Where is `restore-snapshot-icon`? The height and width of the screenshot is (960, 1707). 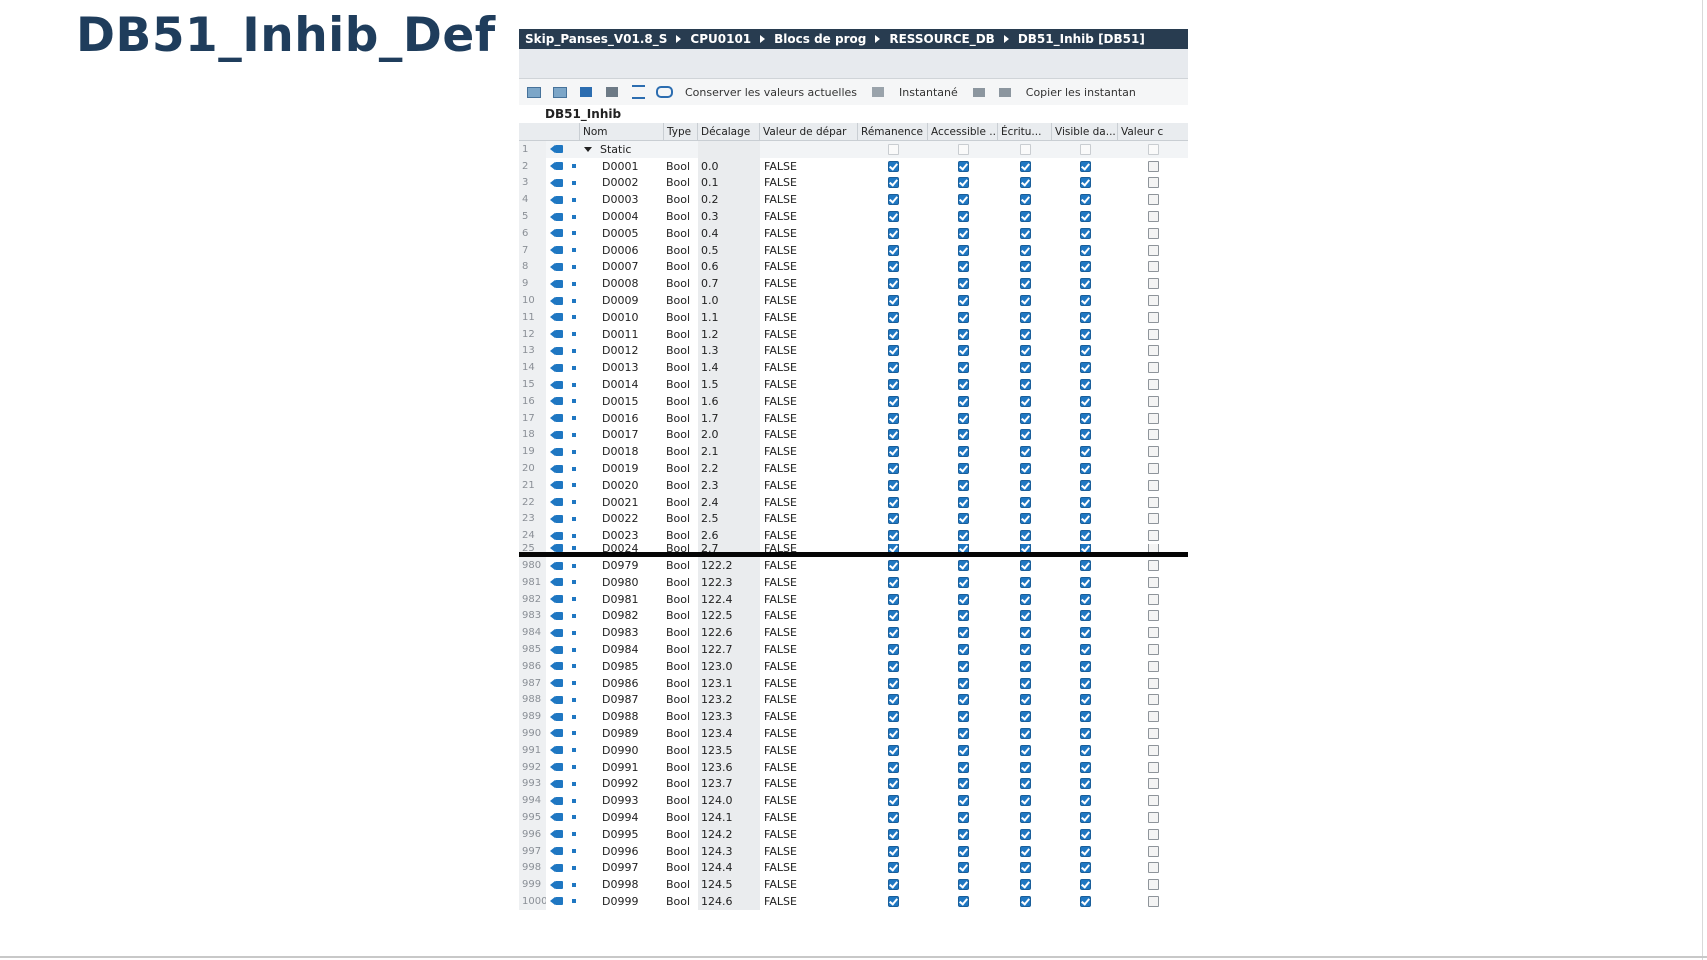 restore-snapshot-icon is located at coordinates (1005, 92).